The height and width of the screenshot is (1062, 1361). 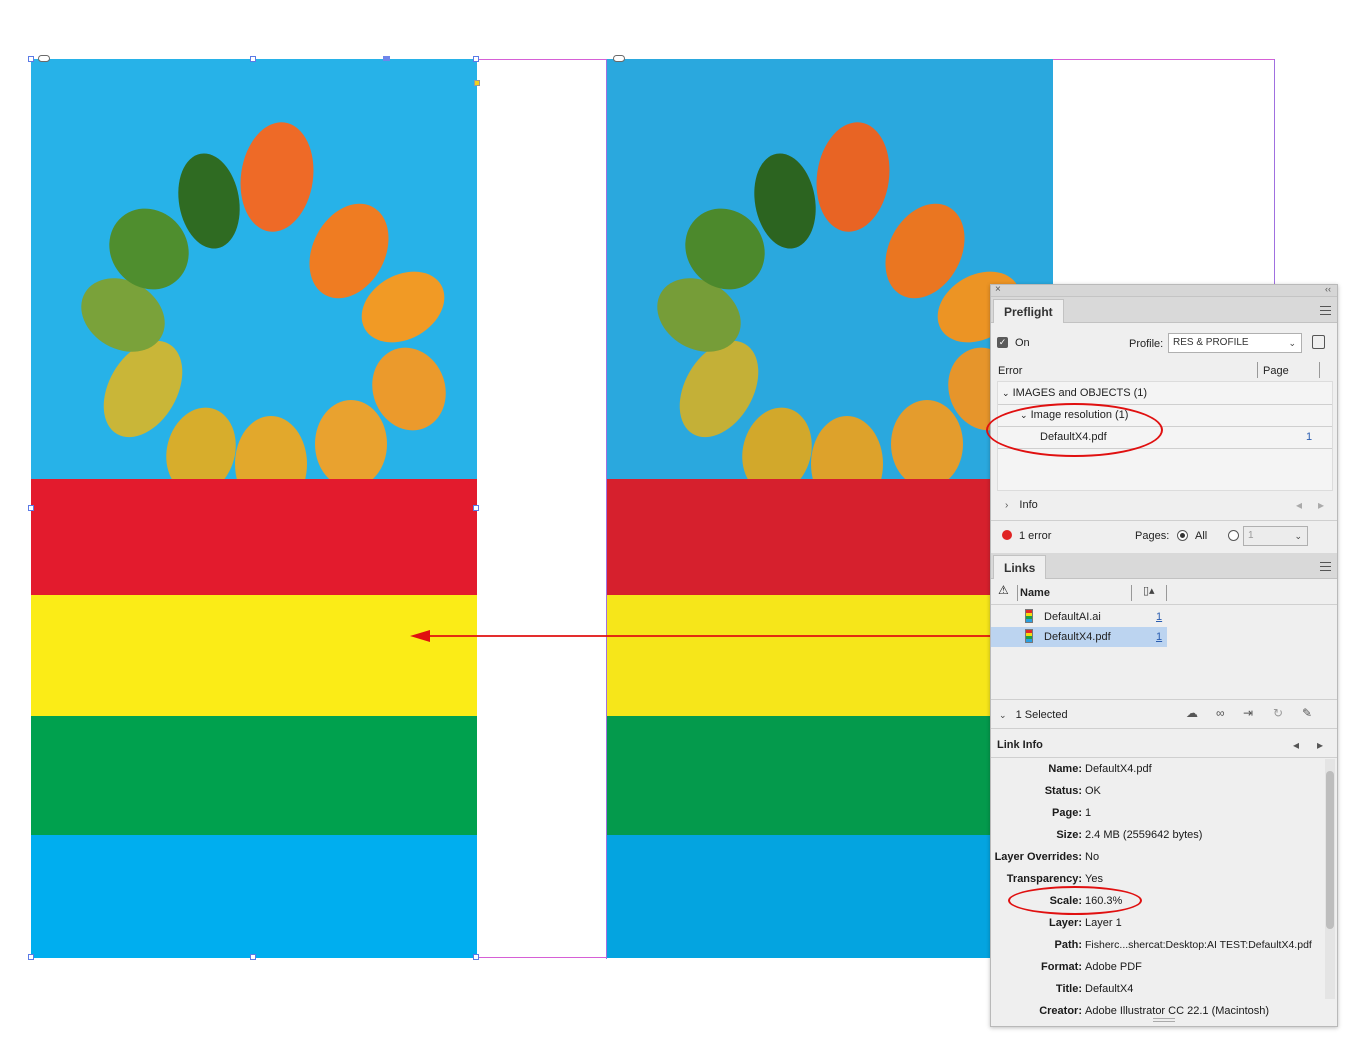 What do you see at coordinates (1069, 835) in the screenshot?
I see `field-key: Size:` at bounding box center [1069, 835].